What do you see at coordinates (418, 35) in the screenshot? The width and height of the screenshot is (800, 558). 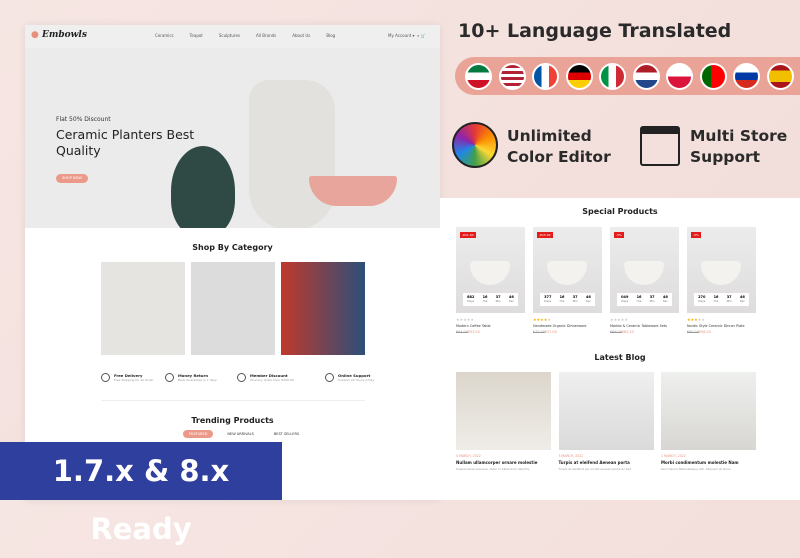 I see `search-icon: ⌕` at bounding box center [418, 35].